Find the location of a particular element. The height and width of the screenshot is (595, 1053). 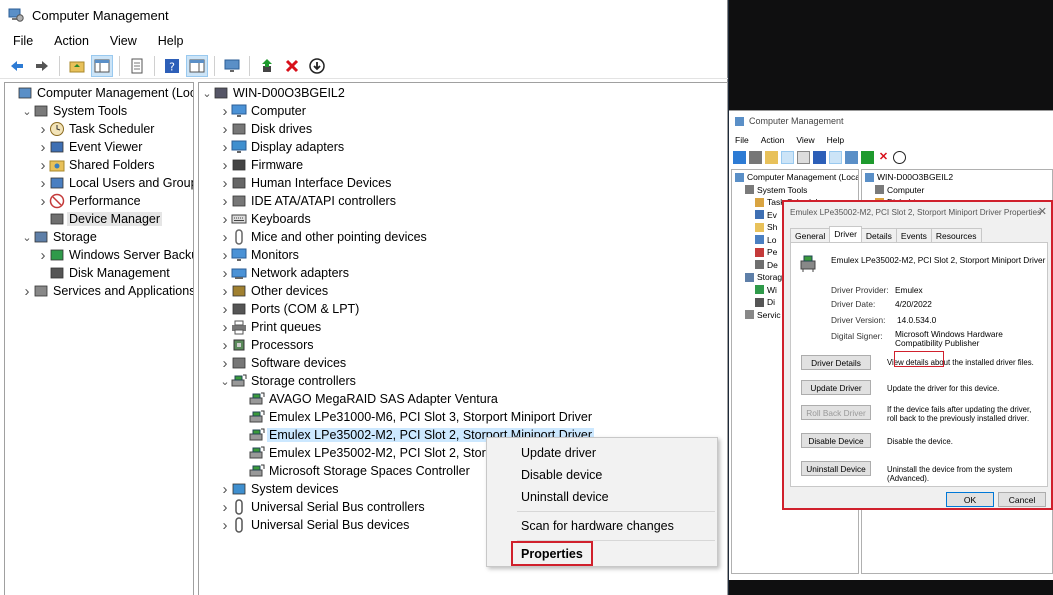

mini-tree-item: Wi is located at coordinates (766, 290).